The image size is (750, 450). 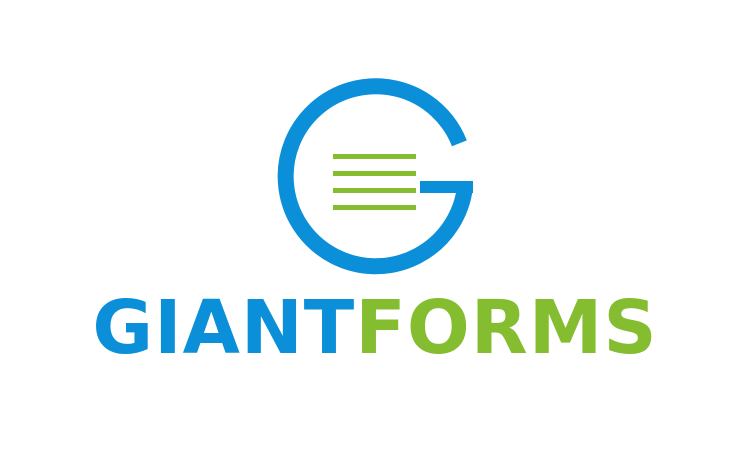 What do you see at coordinates (224, 328) in the screenshot?
I see `wordmark-primary: GIANT` at bounding box center [224, 328].